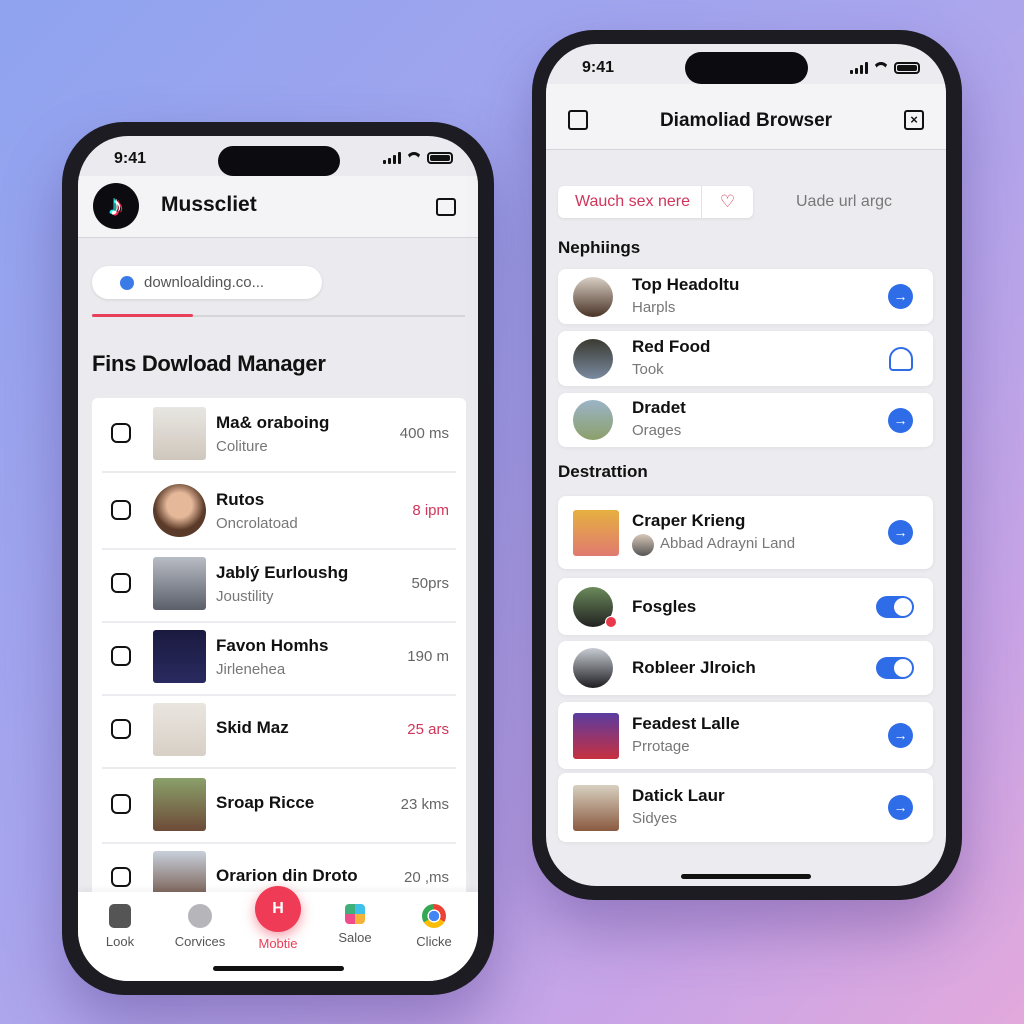  Describe the element at coordinates (355, 937) in the screenshot. I see `nav-label: Saloe` at that location.